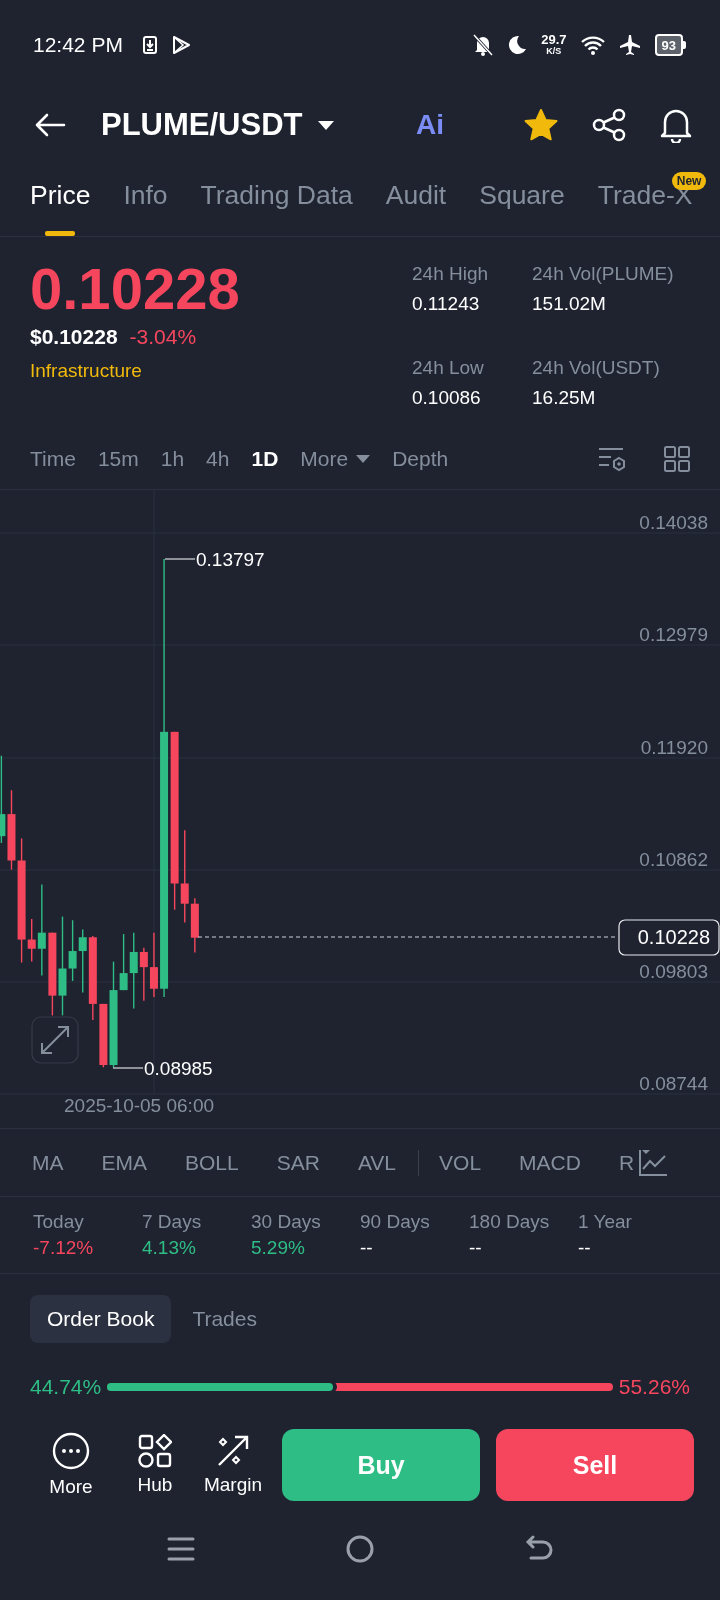 This screenshot has height=1600, width=720. What do you see at coordinates (118, 459) in the screenshot?
I see `interval-tab: 15m` at bounding box center [118, 459].